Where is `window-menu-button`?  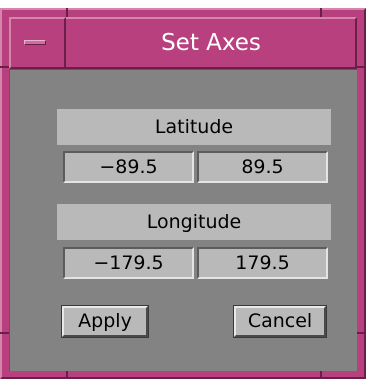
window-menu-button is located at coordinates (37, 43).